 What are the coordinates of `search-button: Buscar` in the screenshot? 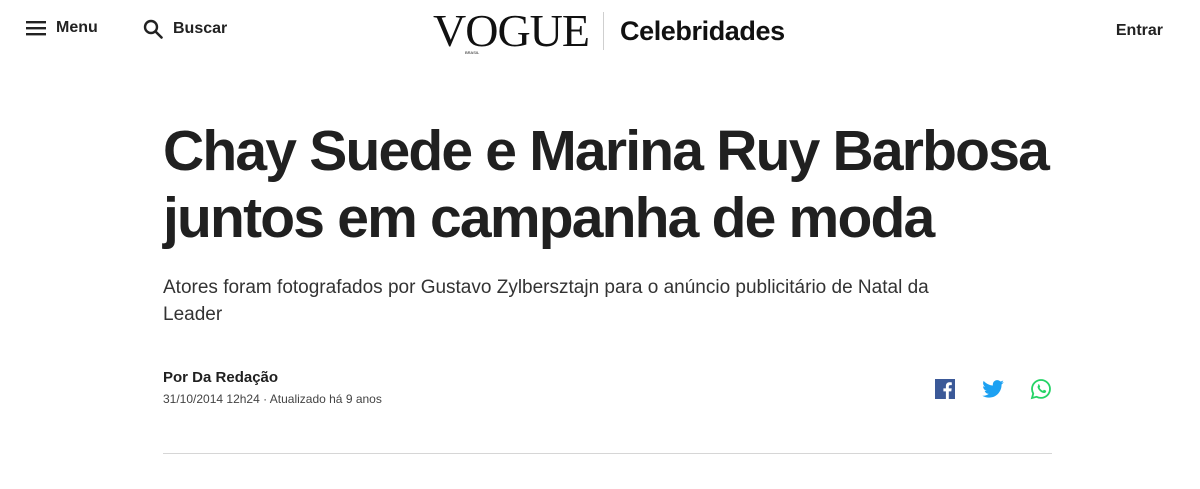 It's located at (185, 29).